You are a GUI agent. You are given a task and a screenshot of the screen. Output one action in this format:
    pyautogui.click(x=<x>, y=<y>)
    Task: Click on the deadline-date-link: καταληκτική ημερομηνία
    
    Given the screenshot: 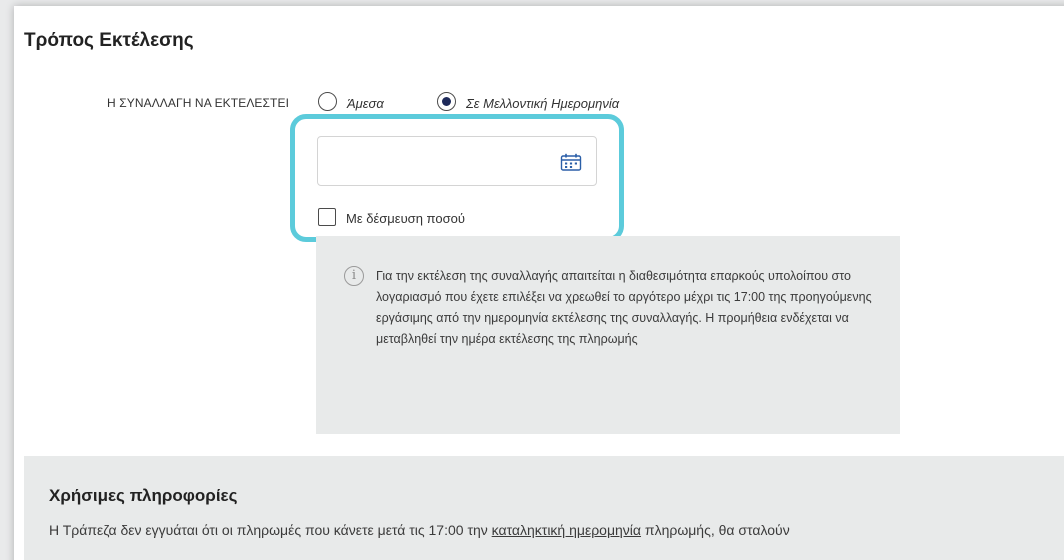 What is the action you would take?
    pyautogui.click(x=566, y=530)
    